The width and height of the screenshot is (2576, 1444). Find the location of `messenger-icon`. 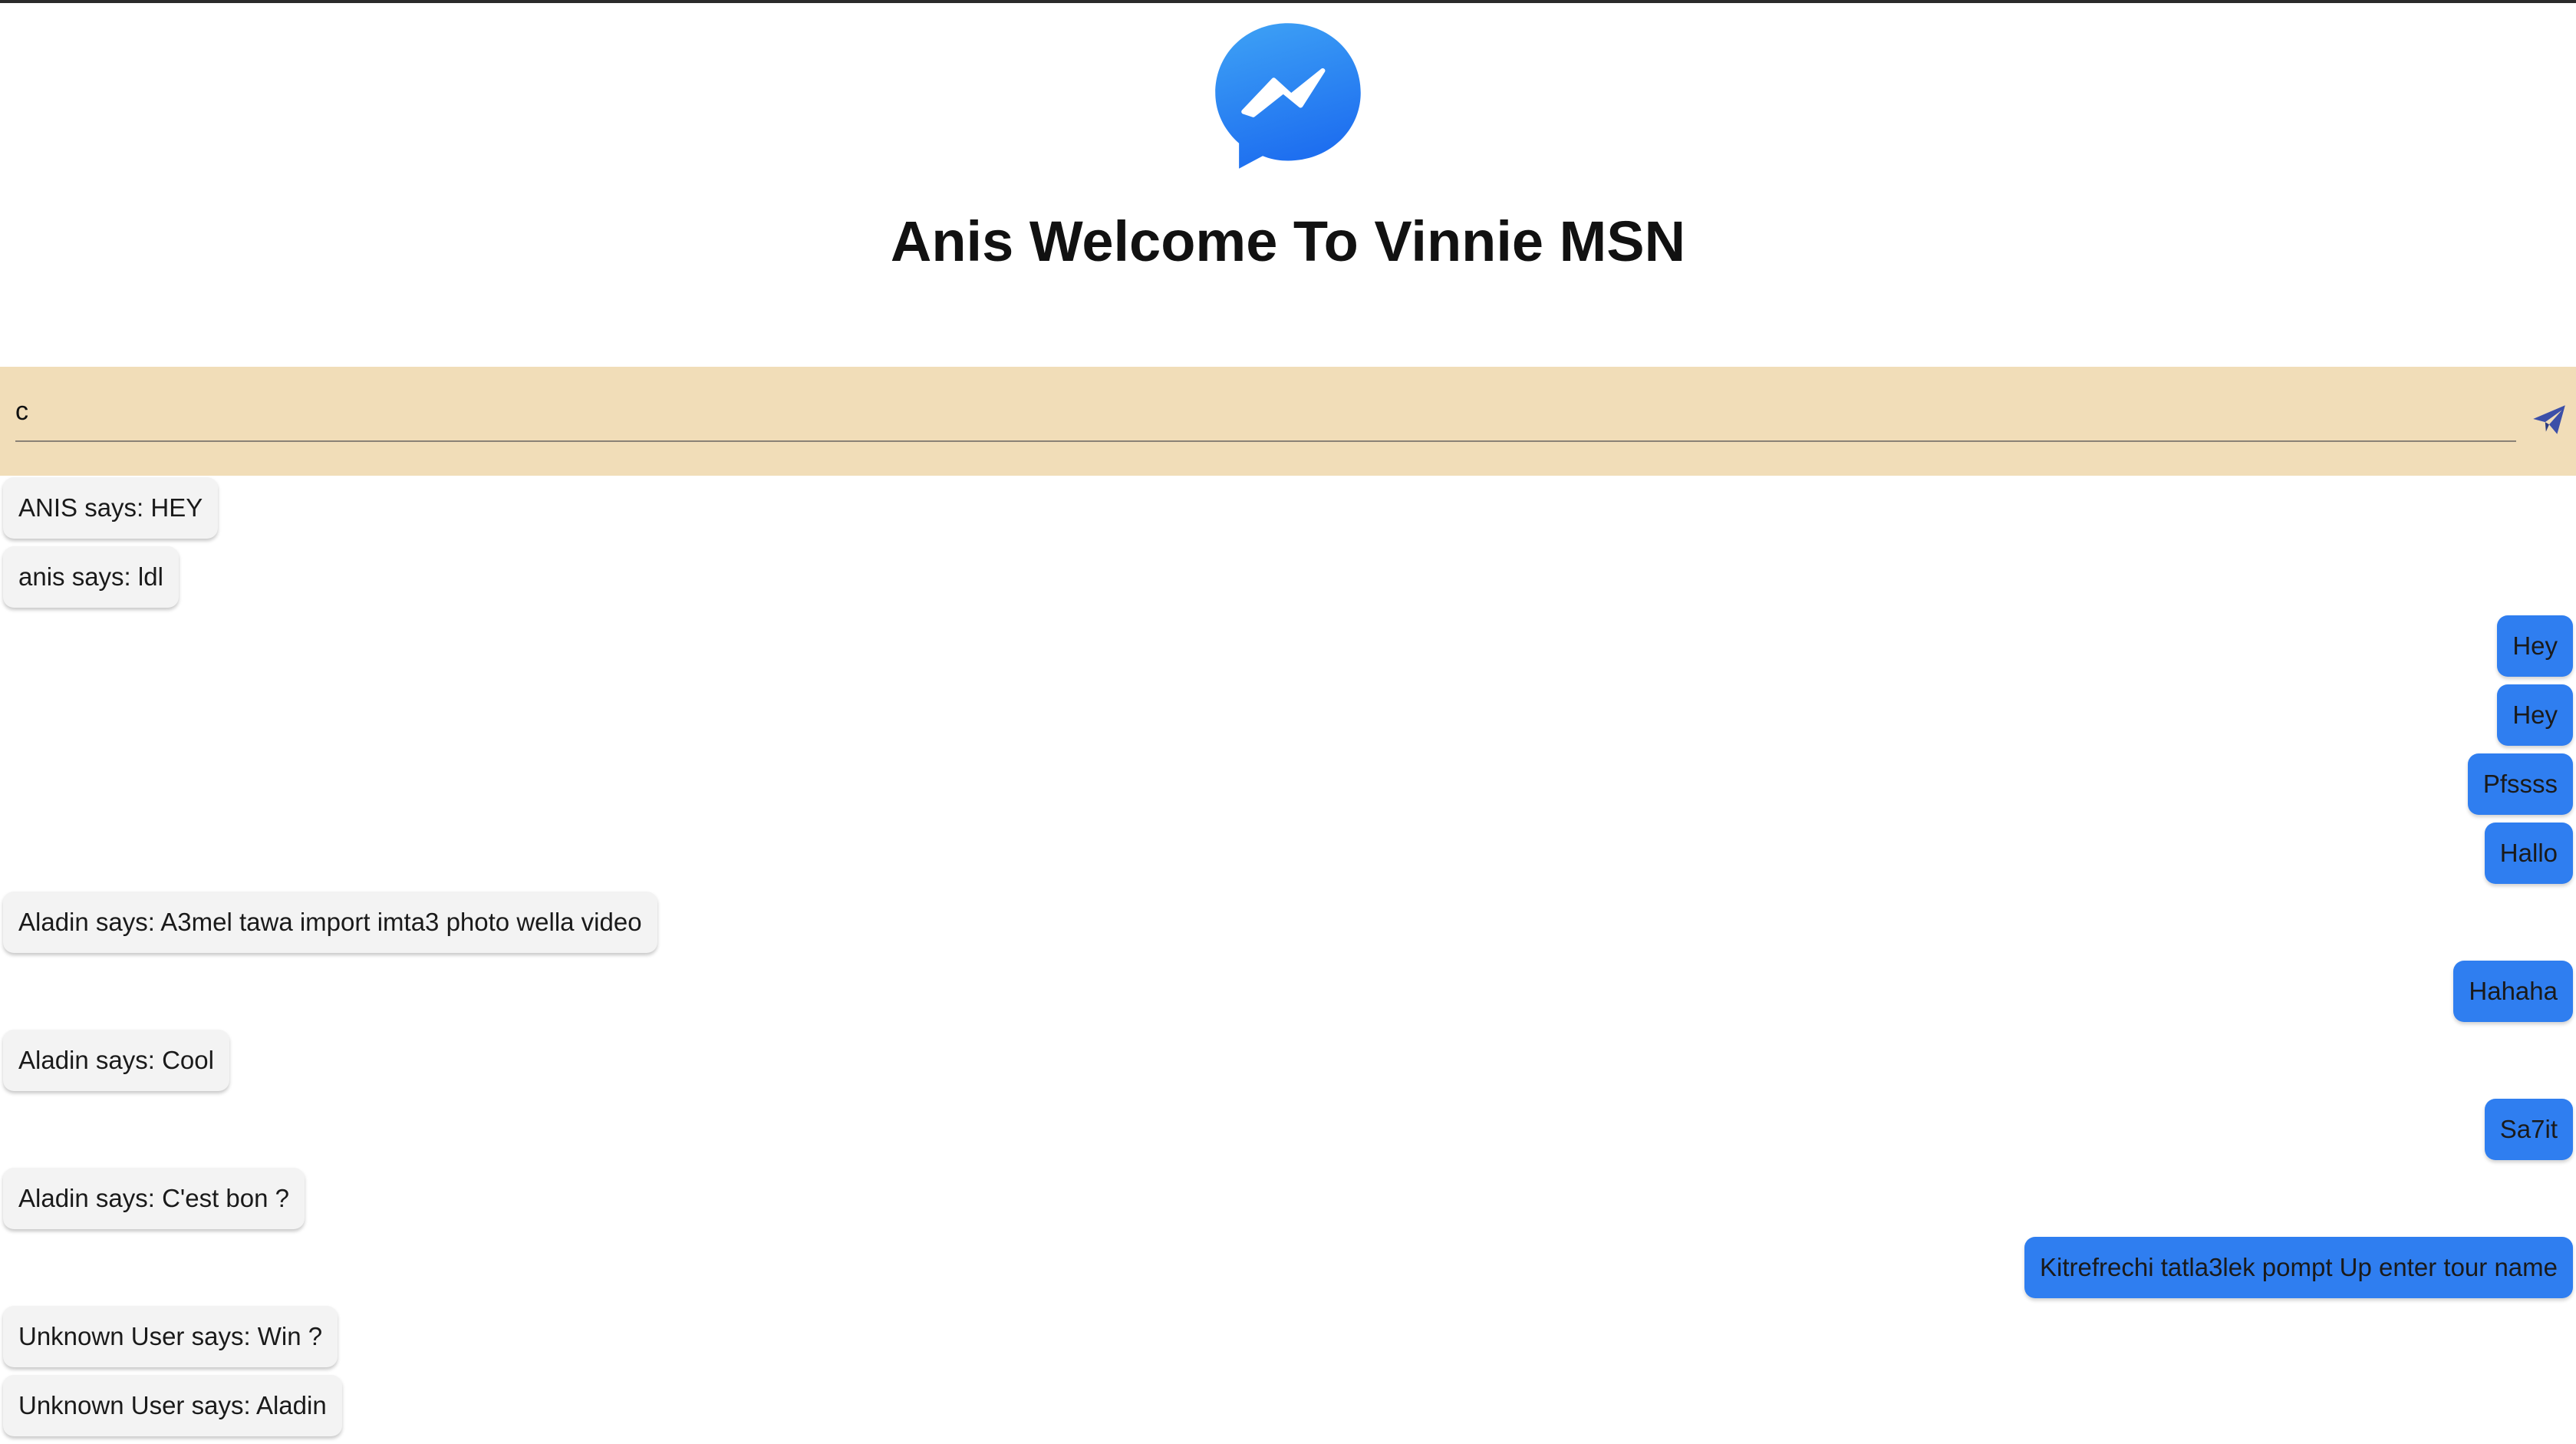

messenger-icon is located at coordinates (1288, 96).